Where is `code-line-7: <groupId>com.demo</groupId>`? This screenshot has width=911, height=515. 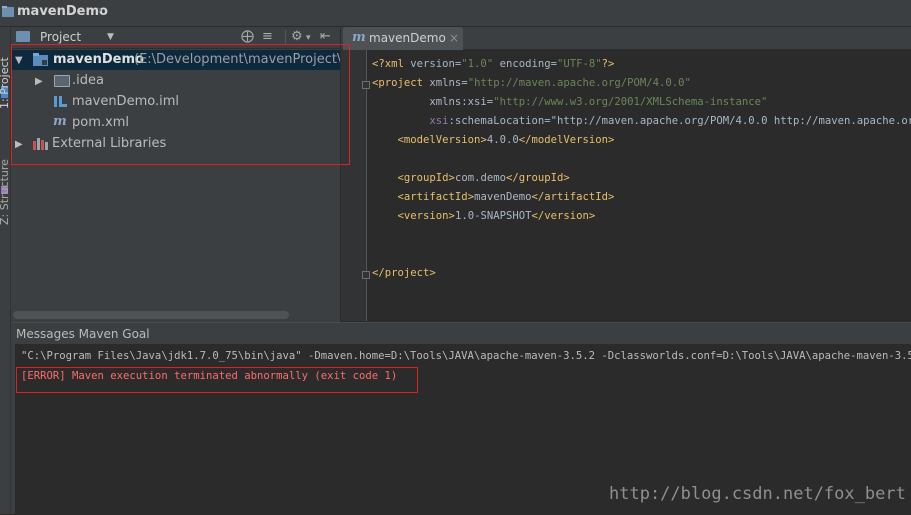 code-line-7: <groupId>com.demo</groupId> is located at coordinates (471, 178).